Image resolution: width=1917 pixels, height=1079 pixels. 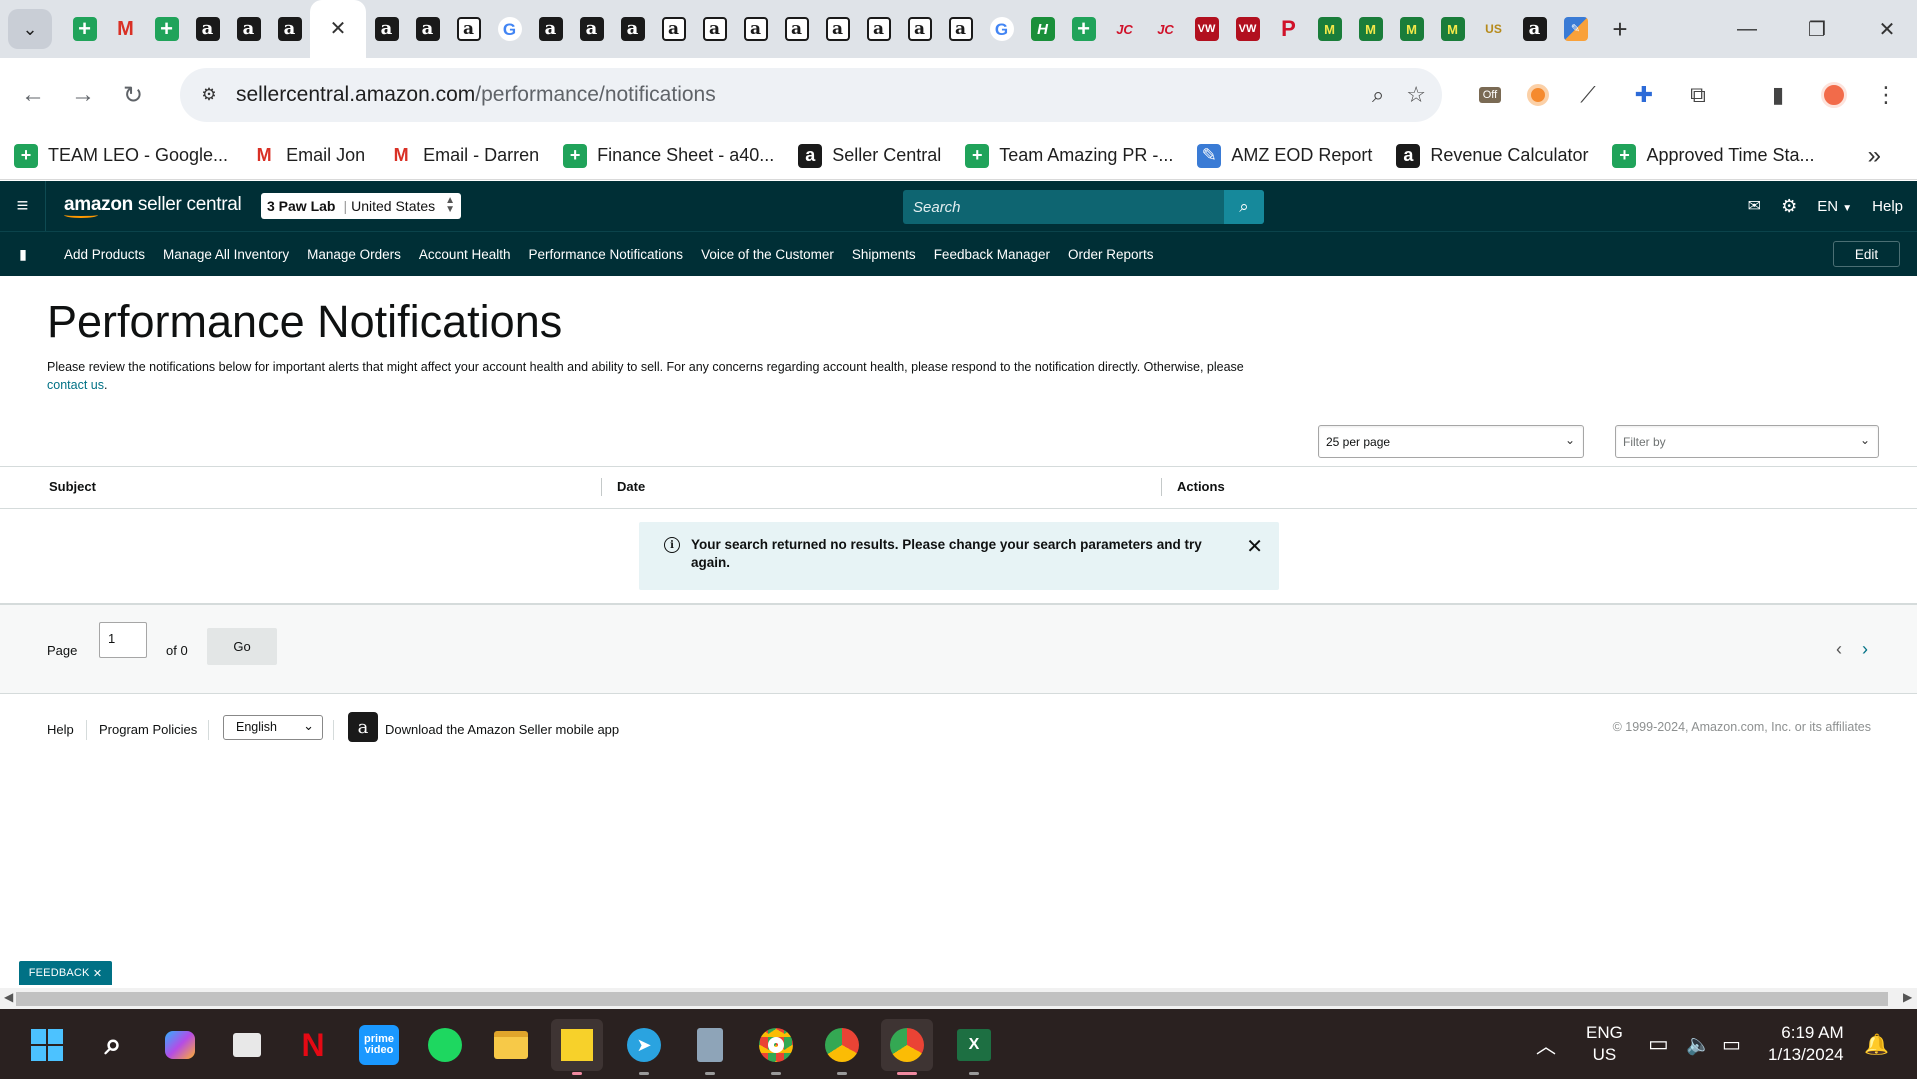 What do you see at coordinates (842, 1045) in the screenshot?
I see `chrome-profile-icon` at bounding box center [842, 1045].